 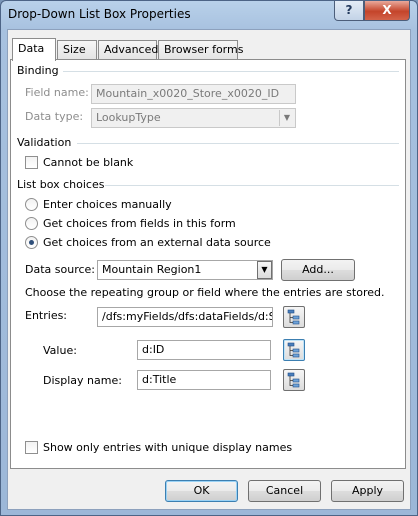 I want to click on data-source-label: Data source:, so click(x=60, y=269).